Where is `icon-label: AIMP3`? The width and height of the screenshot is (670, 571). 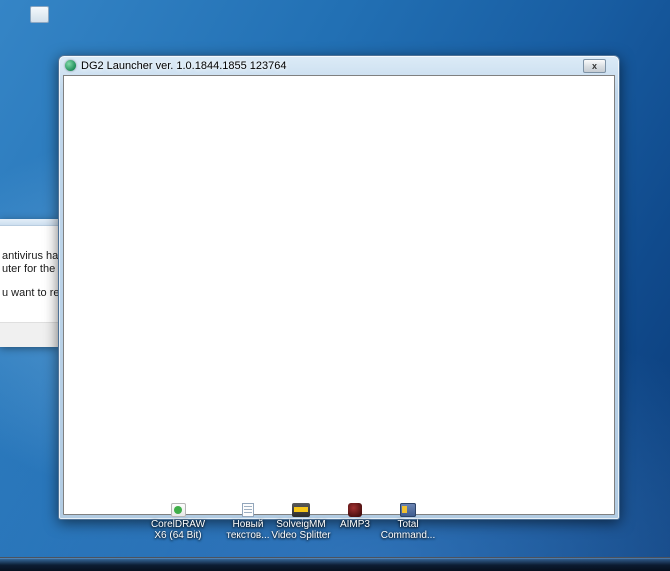
icon-label: AIMP3 is located at coordinates (354, 524).